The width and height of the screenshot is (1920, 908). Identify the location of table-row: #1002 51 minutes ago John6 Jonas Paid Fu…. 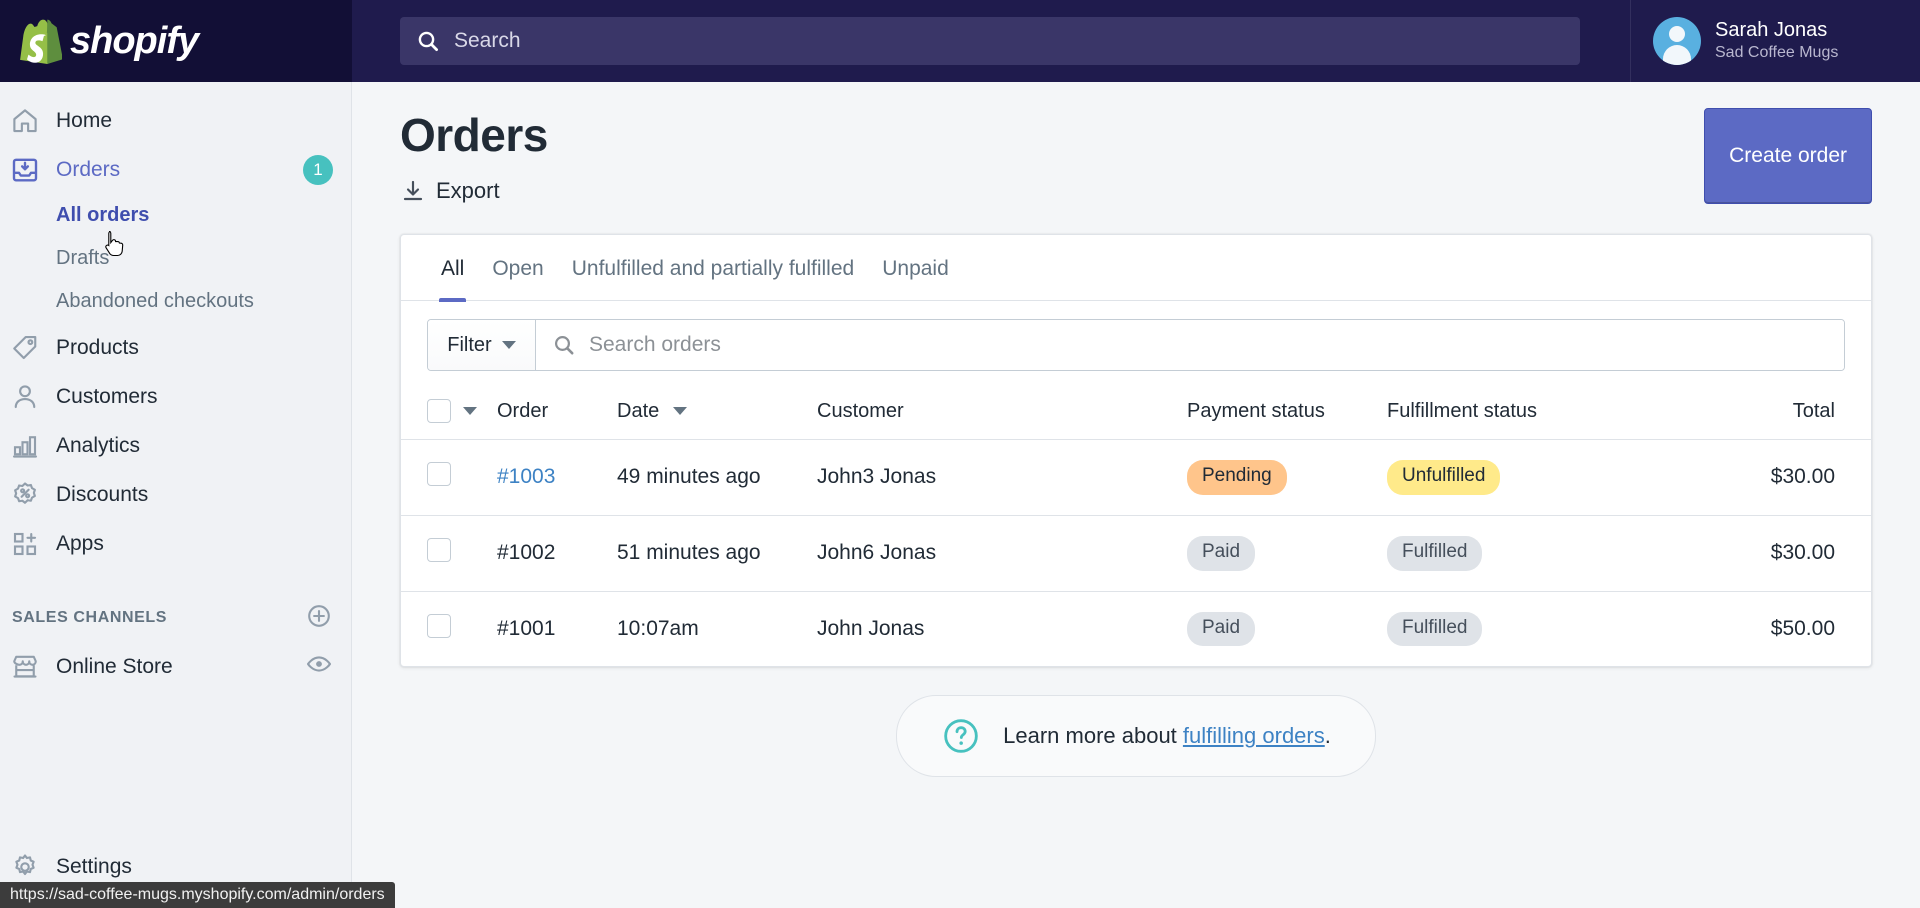
(1136, 553).